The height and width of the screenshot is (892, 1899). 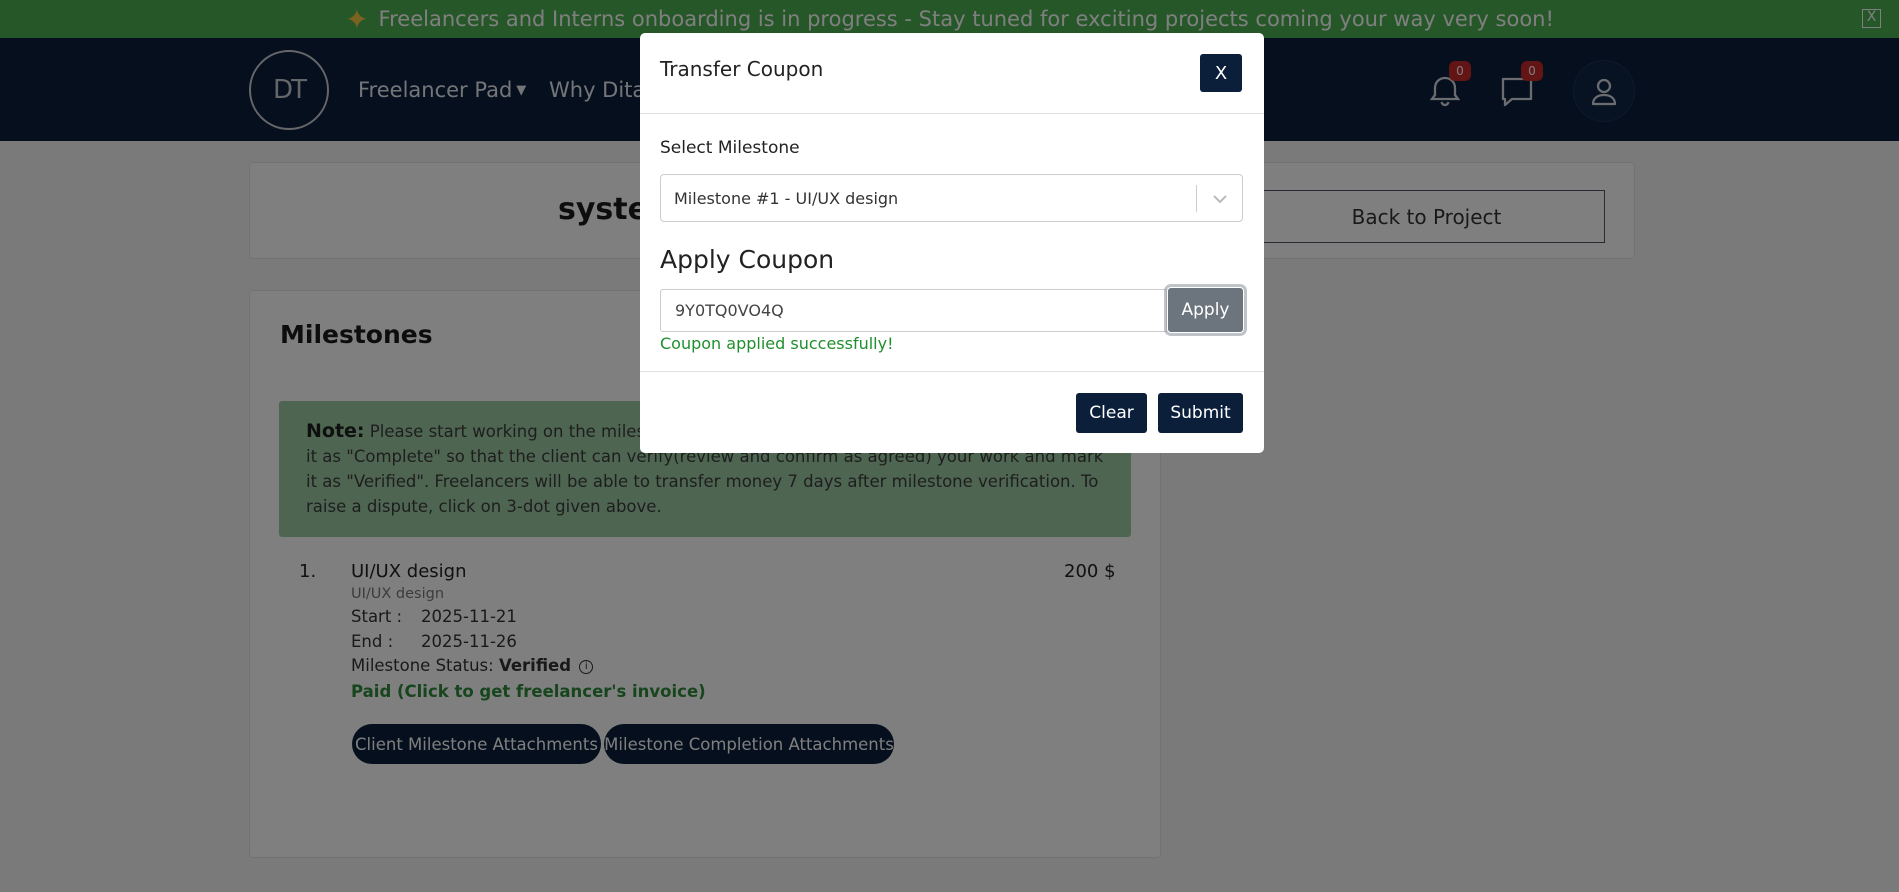 What do you see at coordinates (786, 198) in the screenshot?
I see `milestone-select-value: Milestone #1 - UI/UX design` at bounding box center [786, 198].